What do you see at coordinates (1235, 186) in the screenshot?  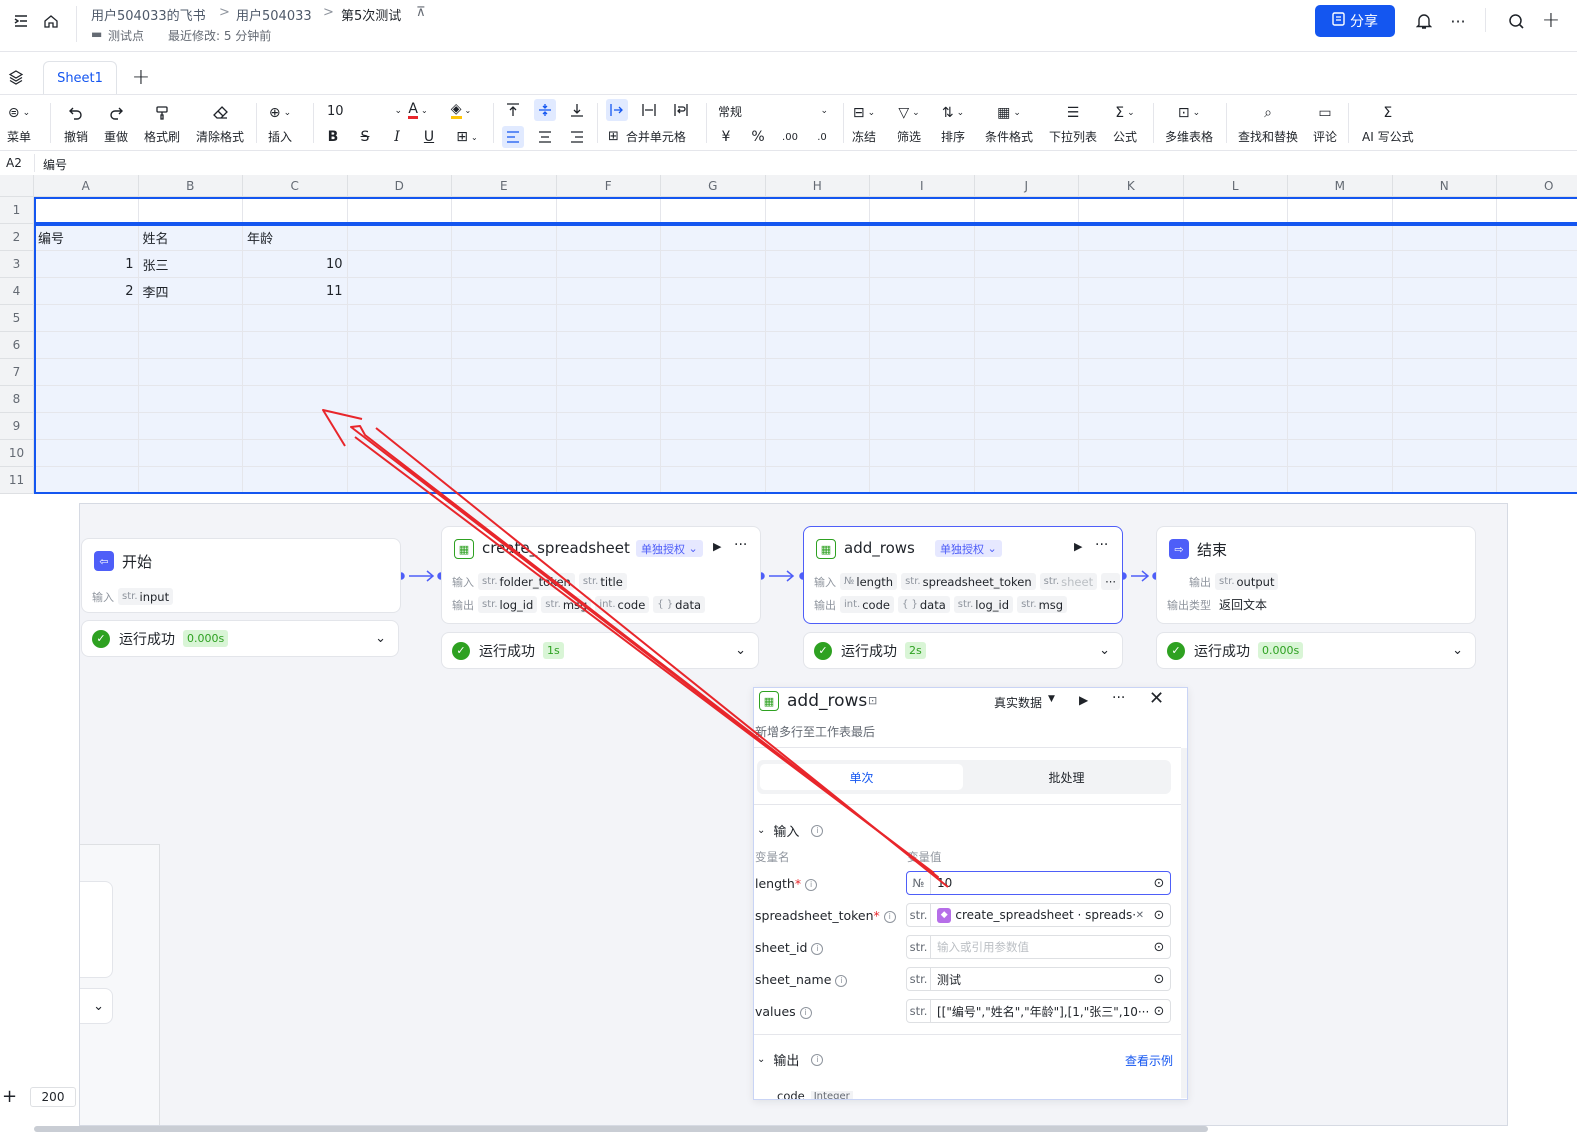 I see `column-header: L` at bounding box center [1235, 186].